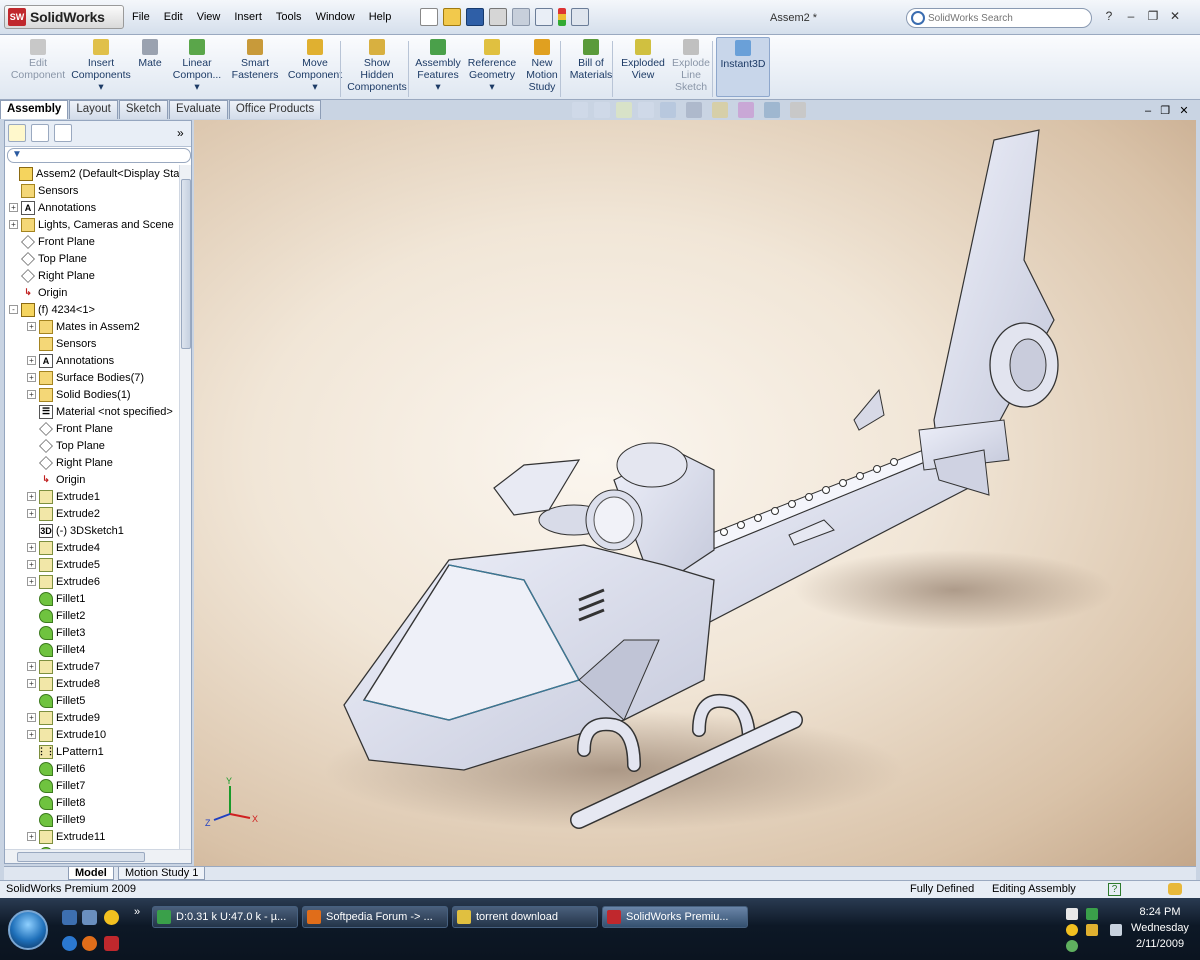 Image resolution: width=1200 pixels, height=960 pixels. What do you see at coordinates (918, 18) in the screenshot?
I see `search-icon` at bounding box center [918, 18].